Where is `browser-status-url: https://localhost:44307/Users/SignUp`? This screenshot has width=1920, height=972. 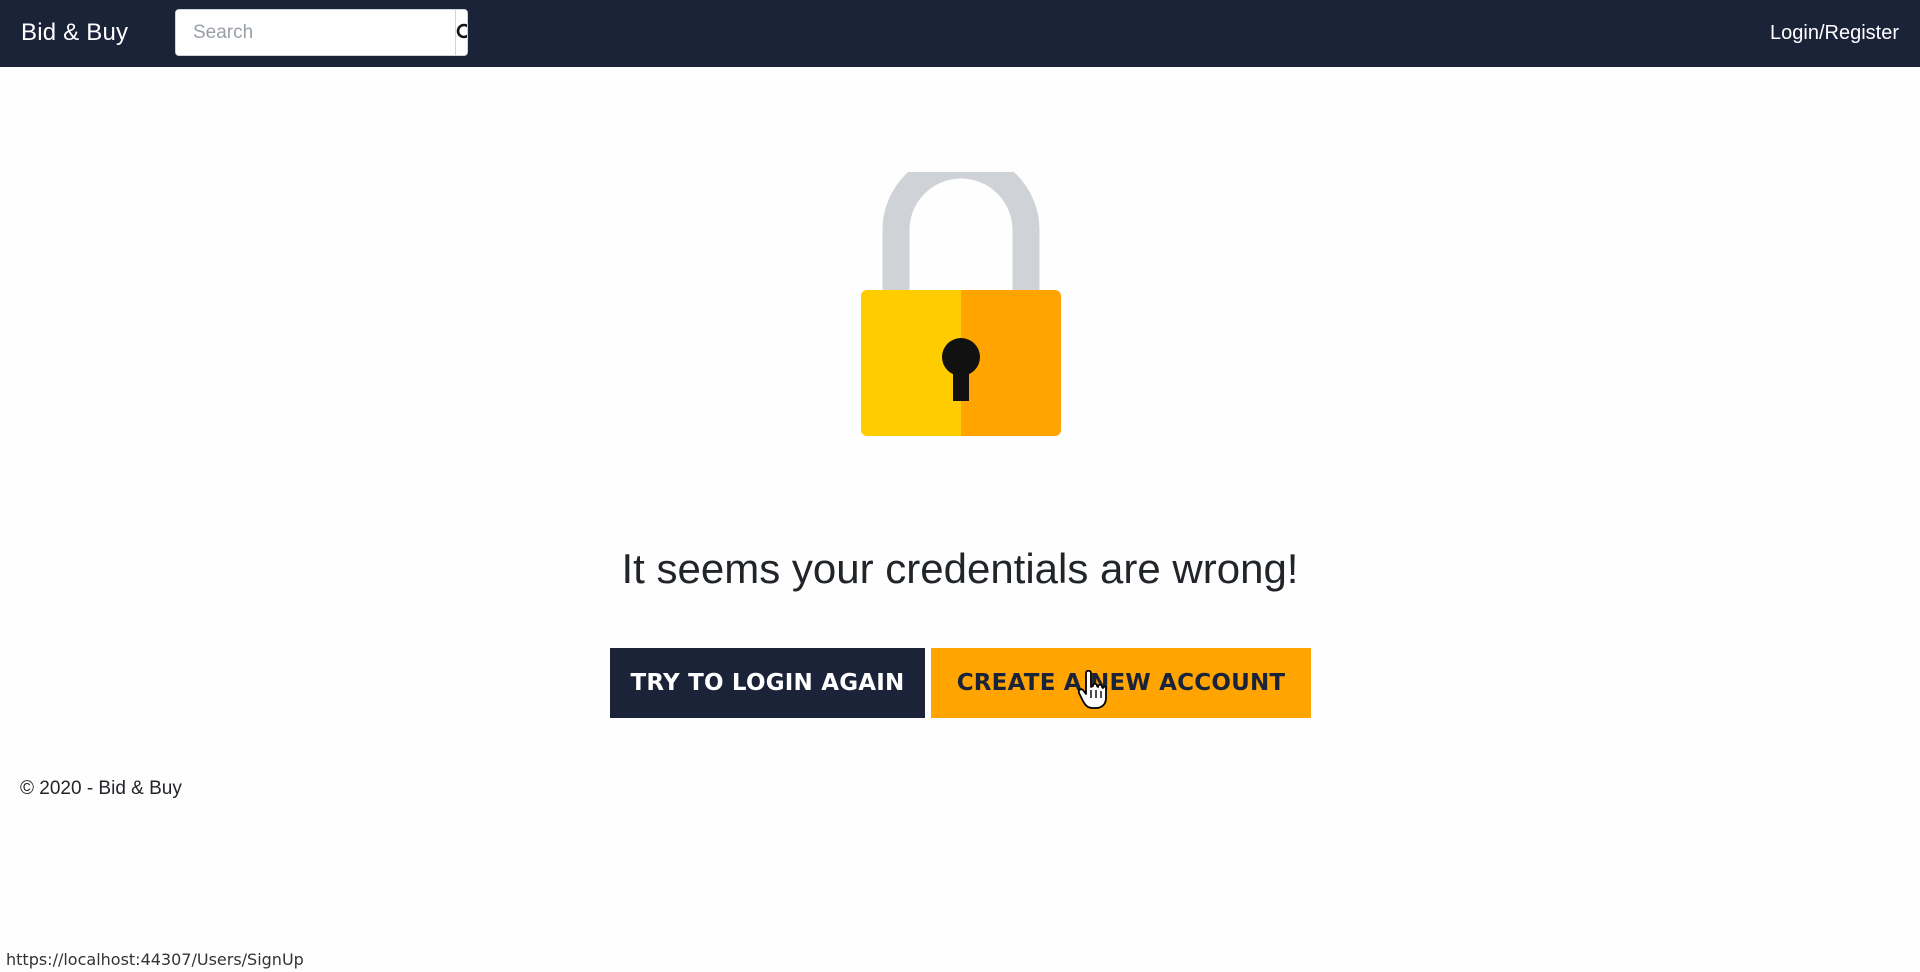
browser-status-url: https://localhost:44307/Users/SignUp is located at coordinates (155, 959).